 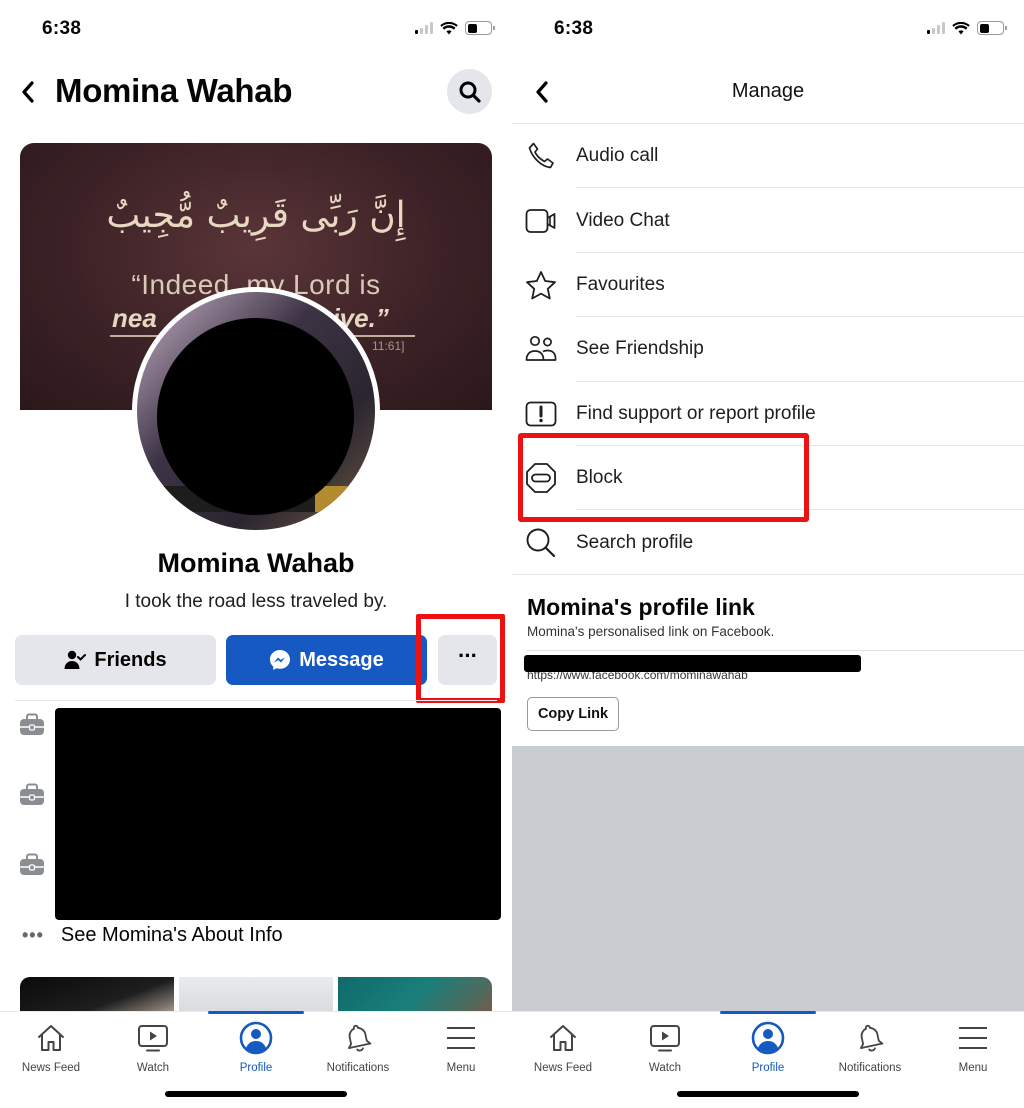 I want to click on see-about-info-link: ••• See Momina's About Info, so click(x=152, y=935).